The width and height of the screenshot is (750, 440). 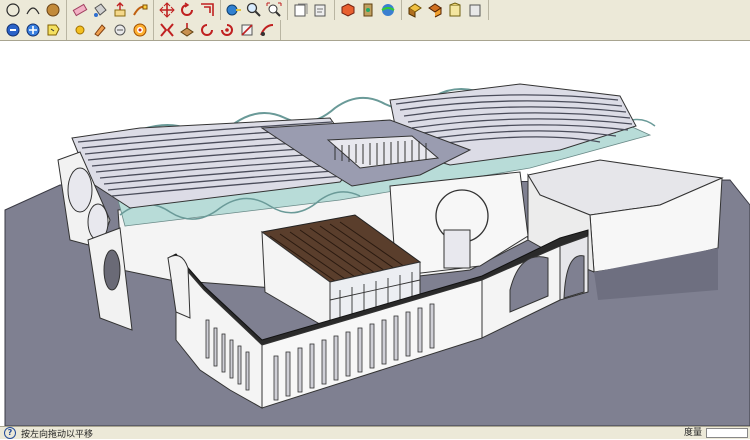 I want to click on toolbar-secondary, so click(x=375, y=30).